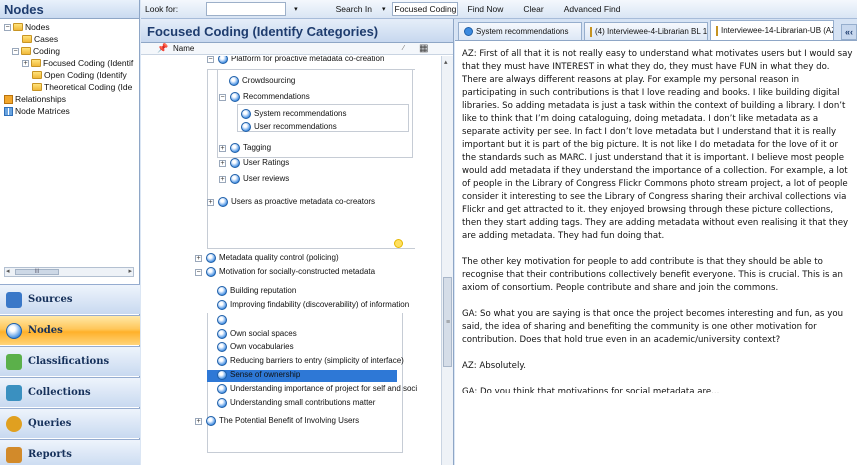  I want to click on tree-item-label: Node Matrices, so click(42, 111).